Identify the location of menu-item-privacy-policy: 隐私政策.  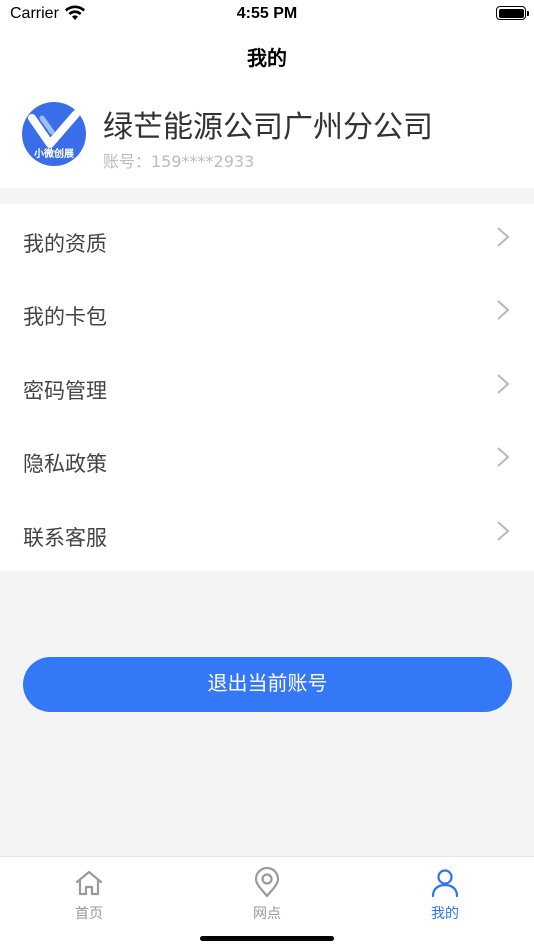
(267, 460).